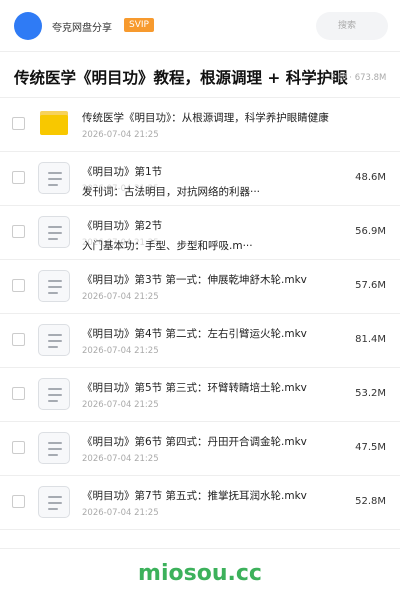 The width and height of the screenshot is (400, 600). What do you see at coordinates (139, 25) in the screenshot?
I see `svip-badge: SVIP` at bounding box center [139, 25].